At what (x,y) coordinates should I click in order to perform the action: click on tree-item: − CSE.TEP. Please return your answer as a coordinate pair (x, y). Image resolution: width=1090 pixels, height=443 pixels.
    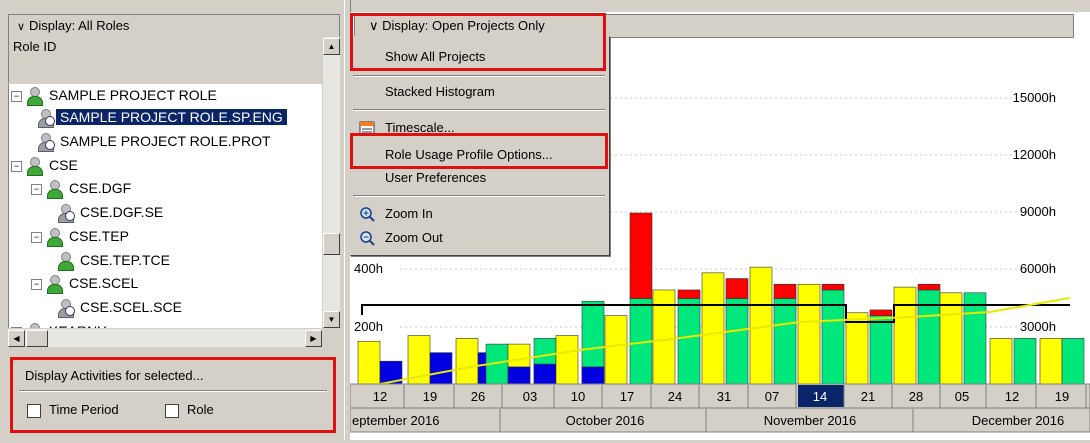
    Looking at the image, I should click on (82, 236).